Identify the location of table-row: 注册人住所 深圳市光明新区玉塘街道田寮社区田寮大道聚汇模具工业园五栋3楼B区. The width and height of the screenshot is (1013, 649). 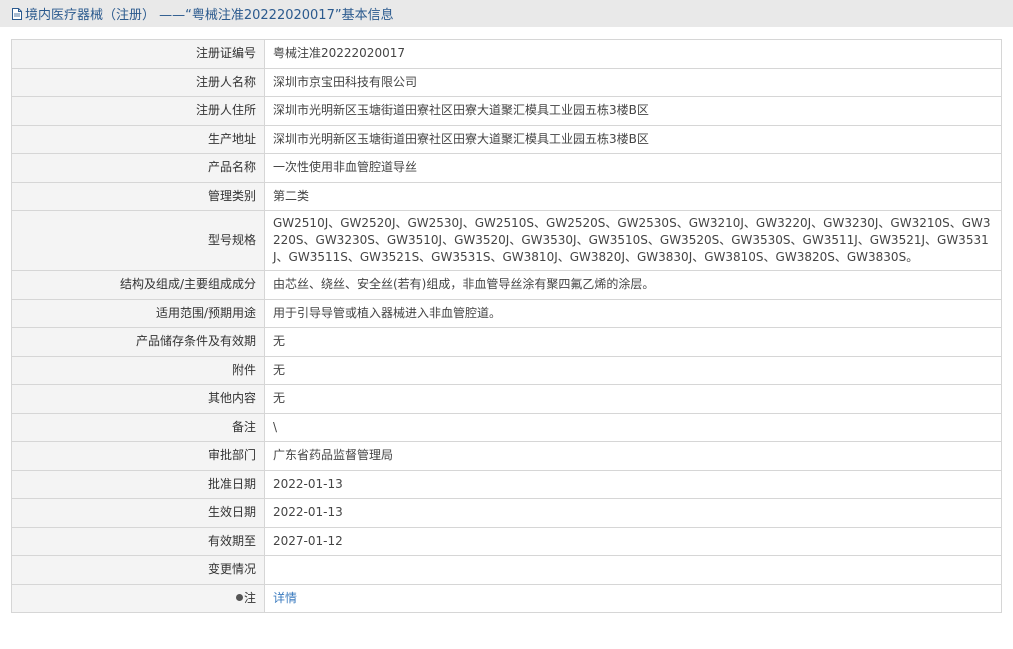
(506, 111).